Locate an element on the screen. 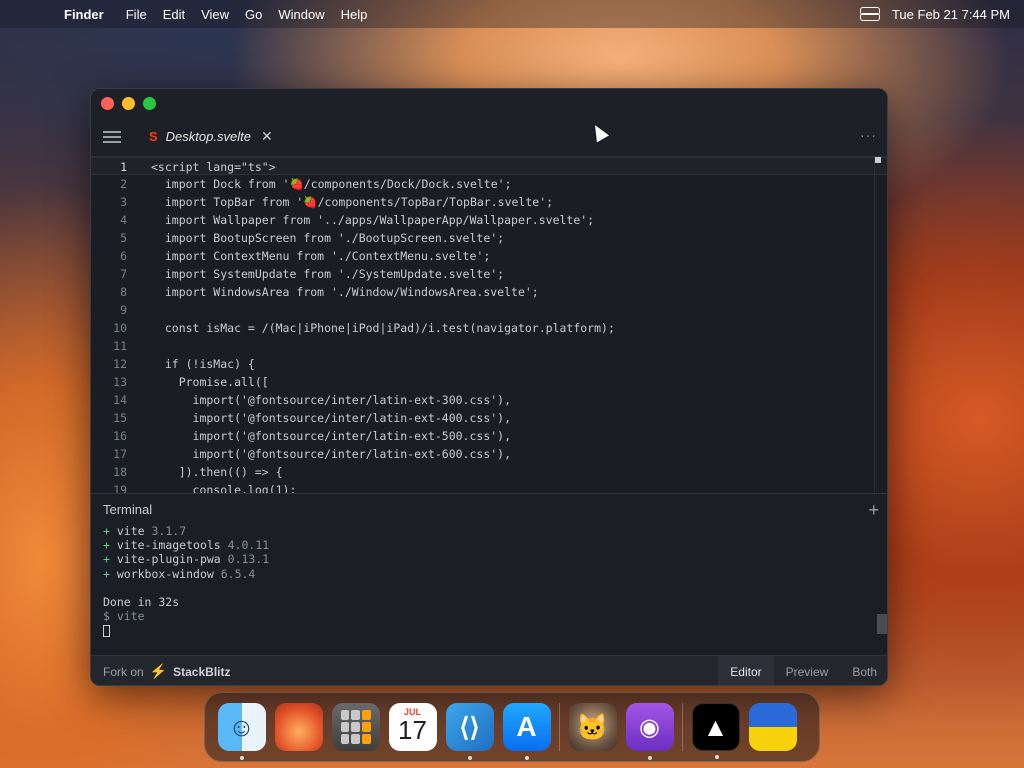 This screenshot has width=1024, height=768. terminal-title: Terminal is located at coordinates (128, 509).